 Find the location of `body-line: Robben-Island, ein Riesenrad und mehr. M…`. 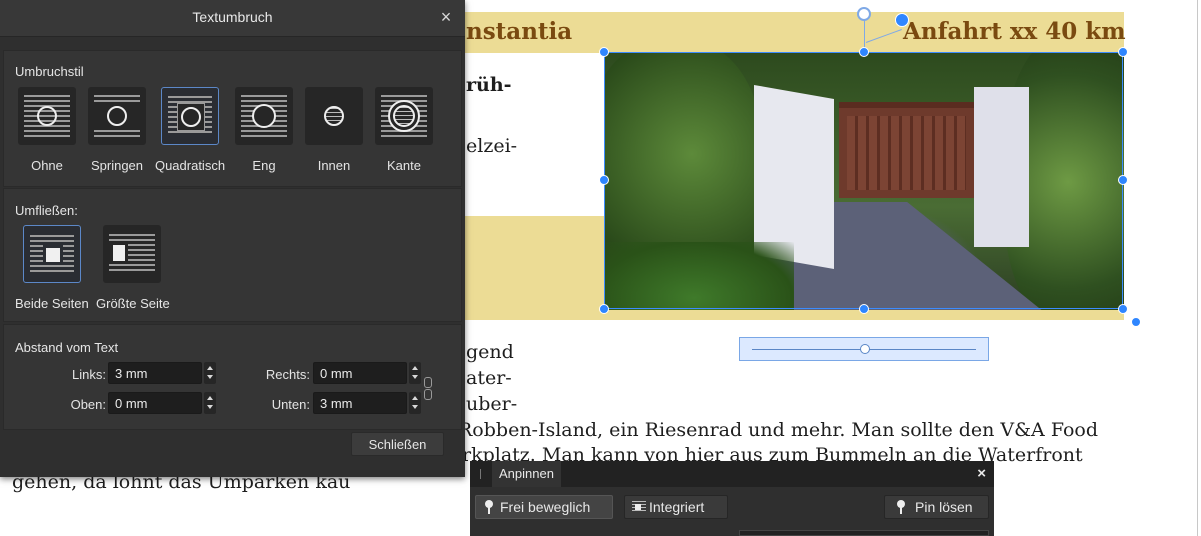

body-line: Robben-Island, ein Riesenrad und mehr. M… is located at coordinates (778, 430).